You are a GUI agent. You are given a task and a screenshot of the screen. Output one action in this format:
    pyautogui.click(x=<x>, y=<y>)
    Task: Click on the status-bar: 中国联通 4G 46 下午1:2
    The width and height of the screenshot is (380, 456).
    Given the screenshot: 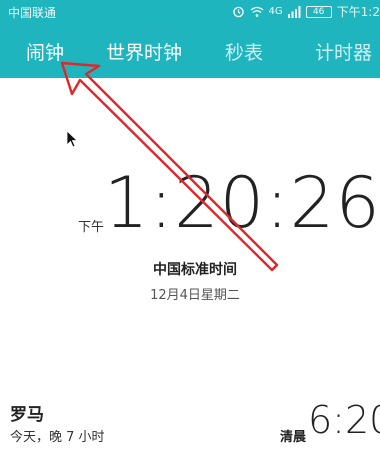 What is the action you would take?
    pyautogui.click(x=190, y=12)
    